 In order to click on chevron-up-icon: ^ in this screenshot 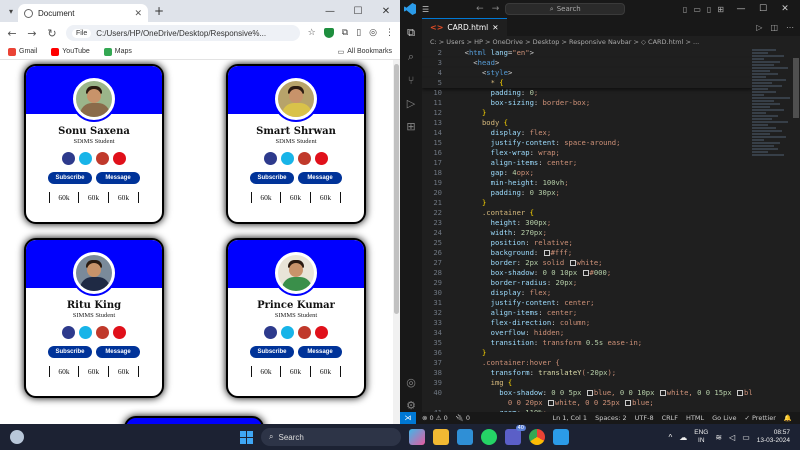, I will do `click(670, 437)`.